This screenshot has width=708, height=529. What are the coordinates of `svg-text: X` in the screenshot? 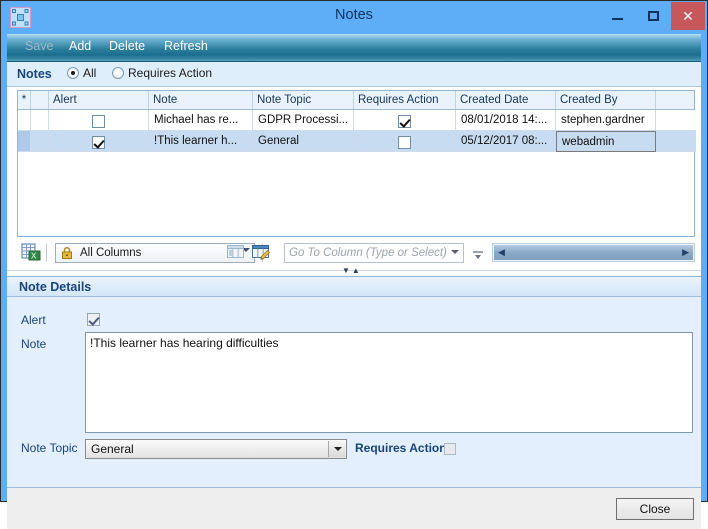 It's located at (34, 256).